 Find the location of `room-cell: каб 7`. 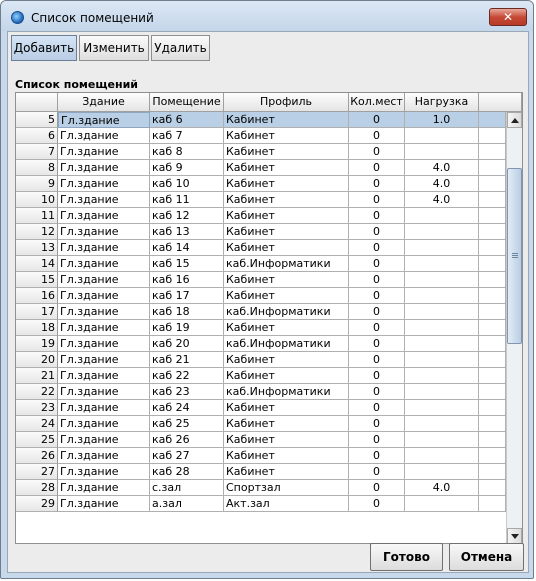

room-cell: каб 7 is located at coordinates (187, 136).